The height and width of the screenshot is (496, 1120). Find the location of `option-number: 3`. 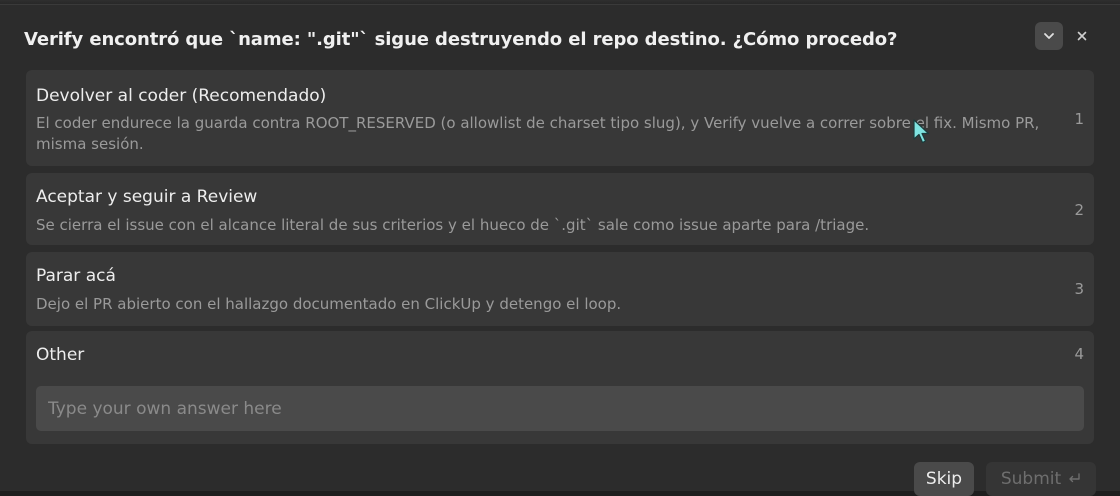

option-number: 3 is located at coordinates (1079, 289).